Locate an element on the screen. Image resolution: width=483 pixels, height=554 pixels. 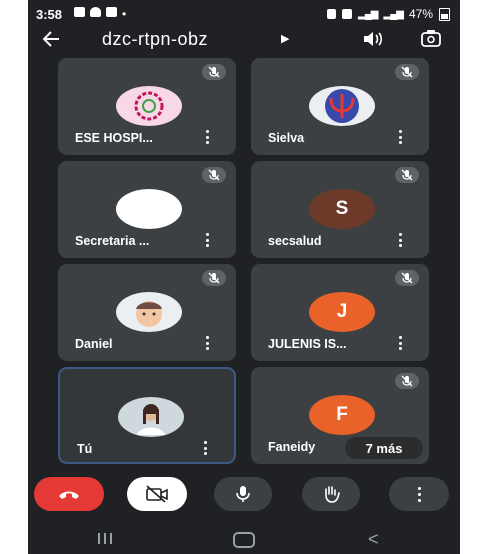
participant-name: Faneidy is located at coordinates (292, 447).